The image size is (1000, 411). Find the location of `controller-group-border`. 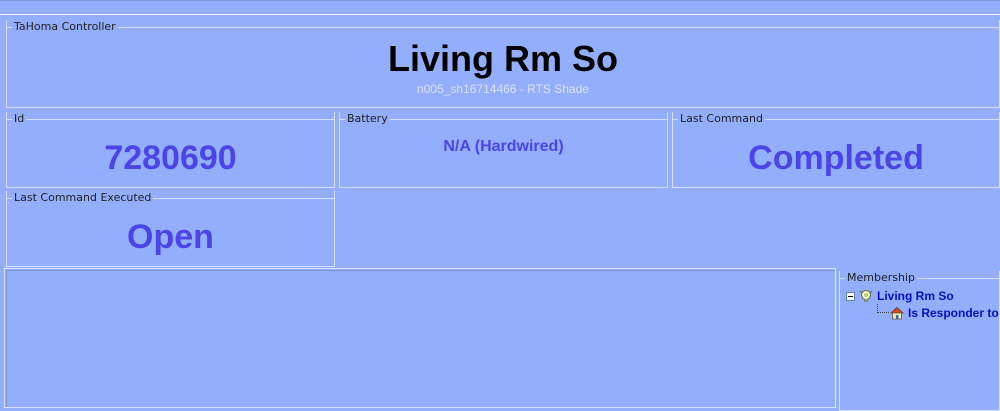

controller-group-border is located at coordinates (503, 27).